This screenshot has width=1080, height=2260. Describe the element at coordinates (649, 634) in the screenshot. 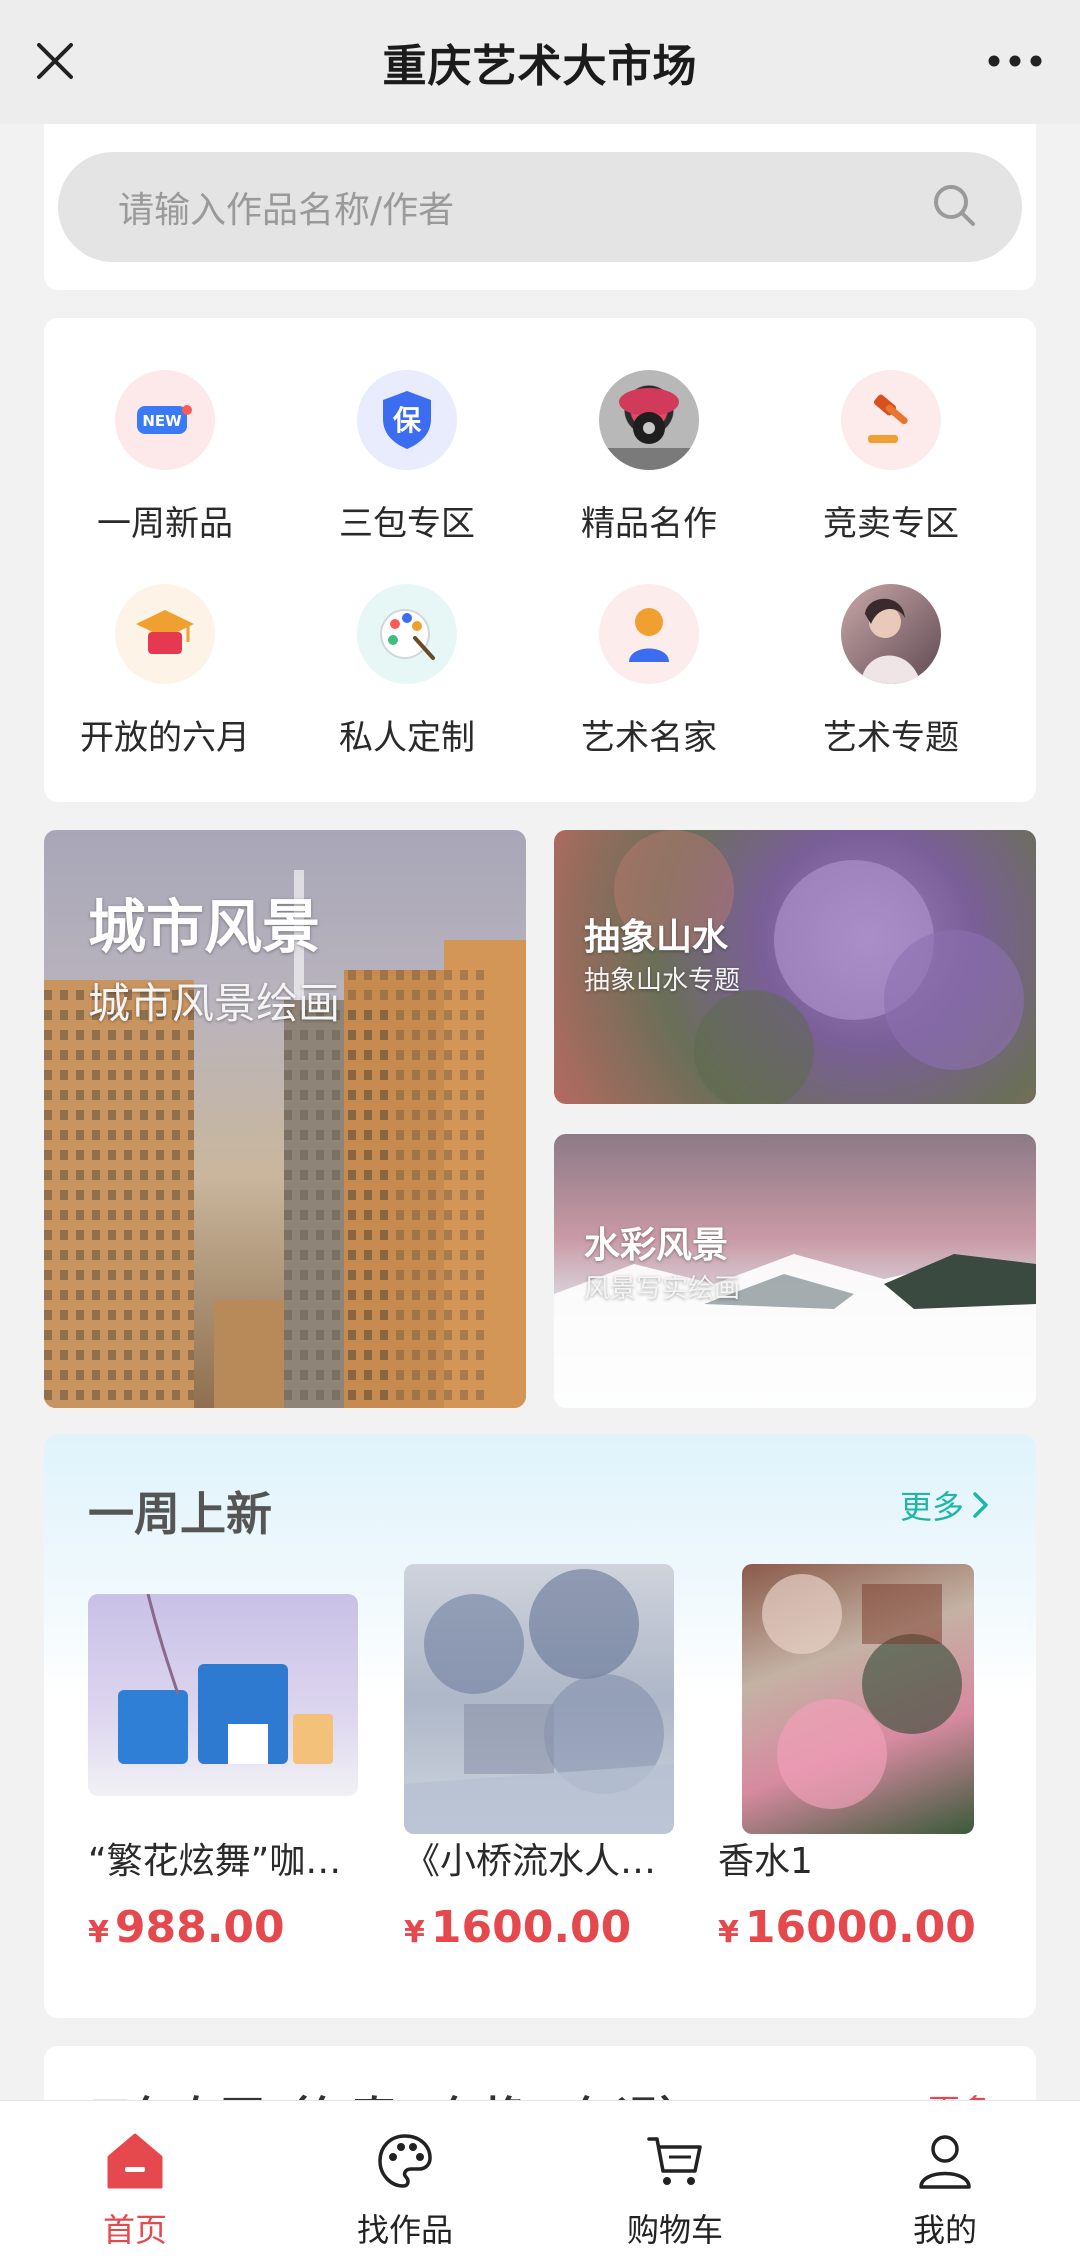

I see `artist-person-icon` at that location.